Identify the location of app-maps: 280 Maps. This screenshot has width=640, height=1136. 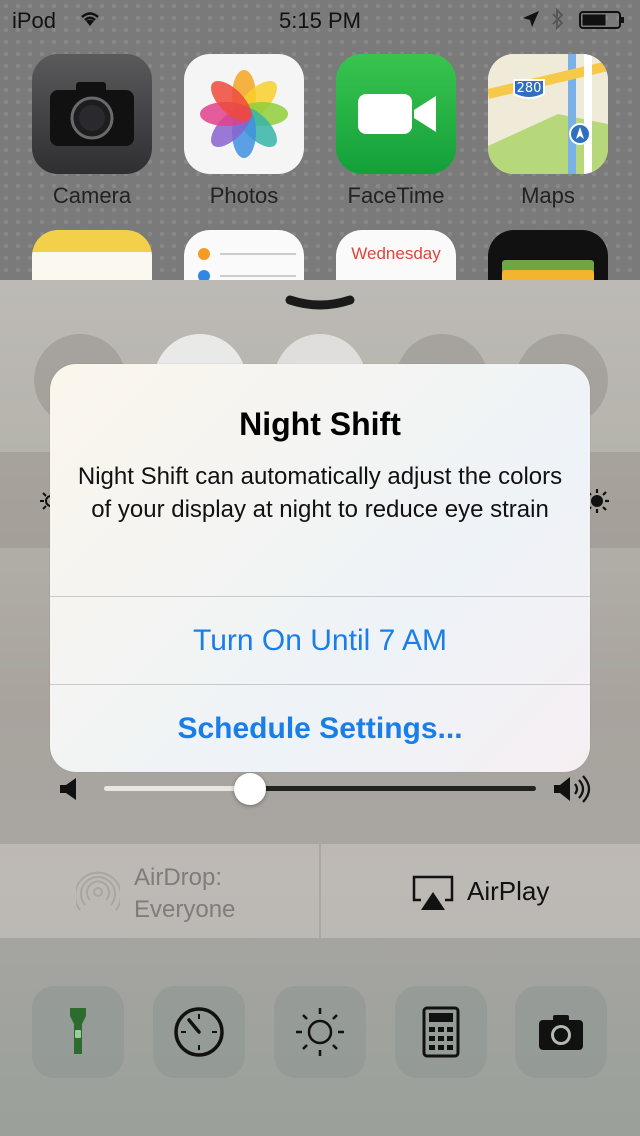
(548, 131).